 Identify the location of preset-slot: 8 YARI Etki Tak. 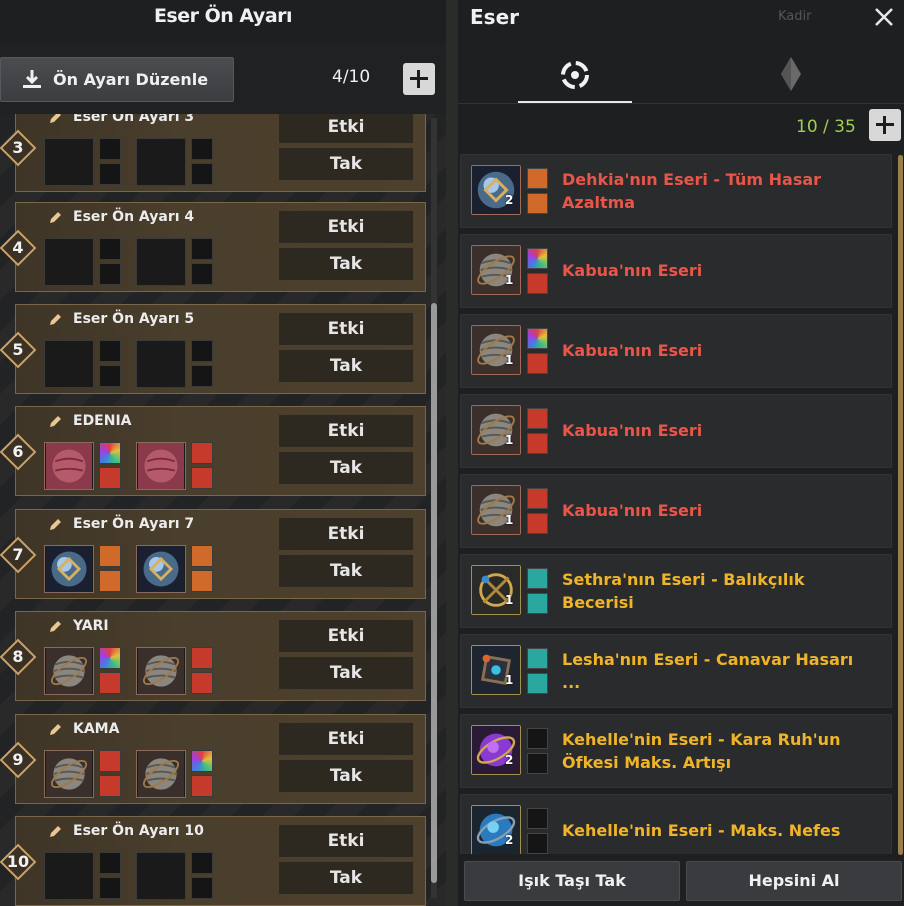
(213, 656).